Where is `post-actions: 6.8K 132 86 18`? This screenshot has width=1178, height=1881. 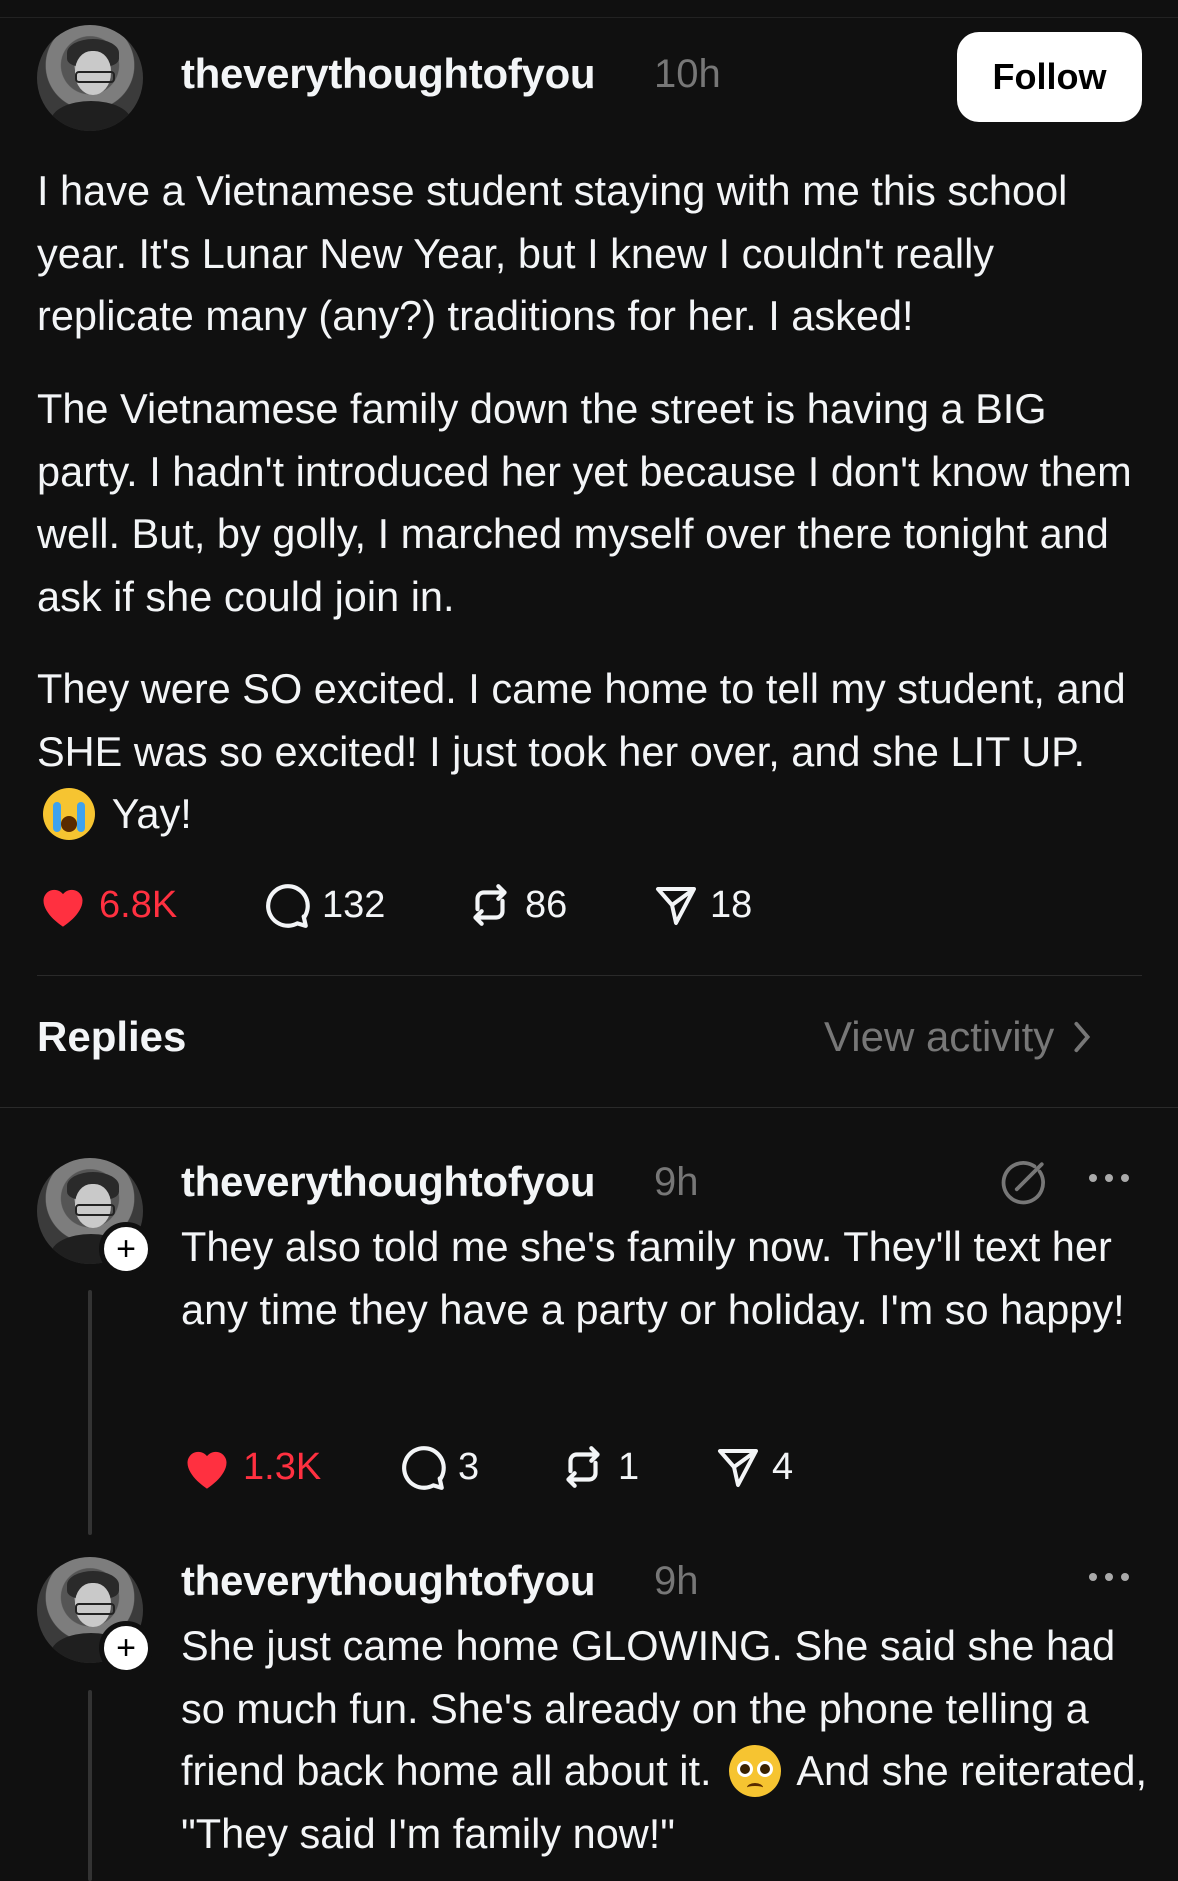
post-actions: 6.8K 132 86 18 is located at coordinates (394, 905).